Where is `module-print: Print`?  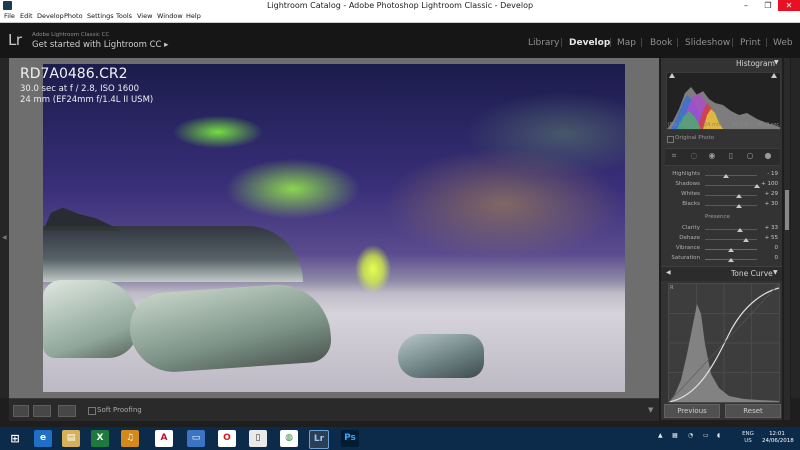 module-print: Print is located at coordinates (750, 43).